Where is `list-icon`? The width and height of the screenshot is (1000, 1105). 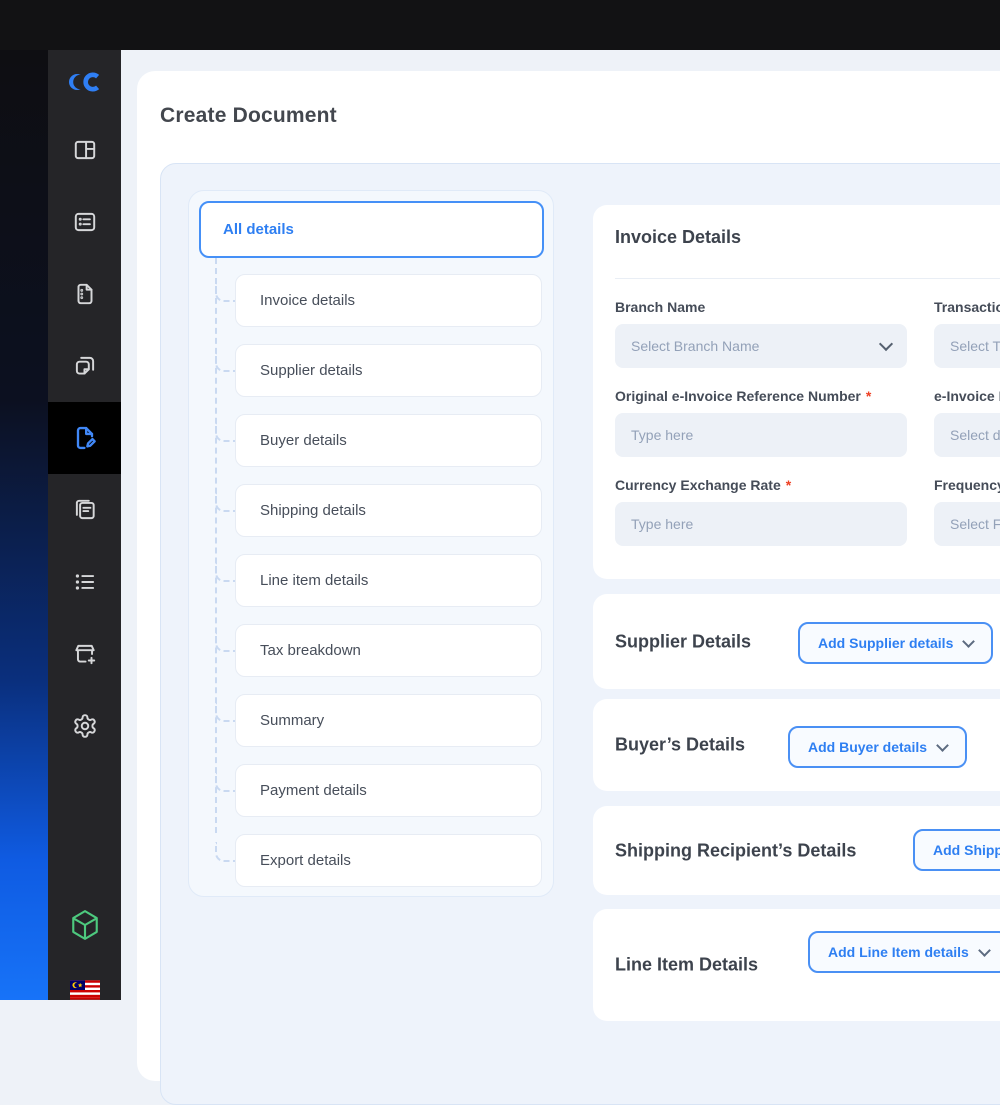 list-icon is located at coordinates (84, 582).